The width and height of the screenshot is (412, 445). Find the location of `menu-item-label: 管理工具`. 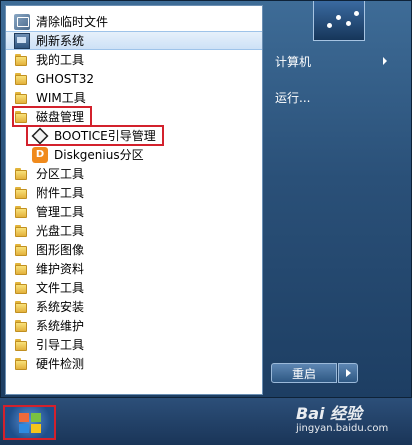

menu-item-label: 管理工具 is located at coordinates (60, 212).